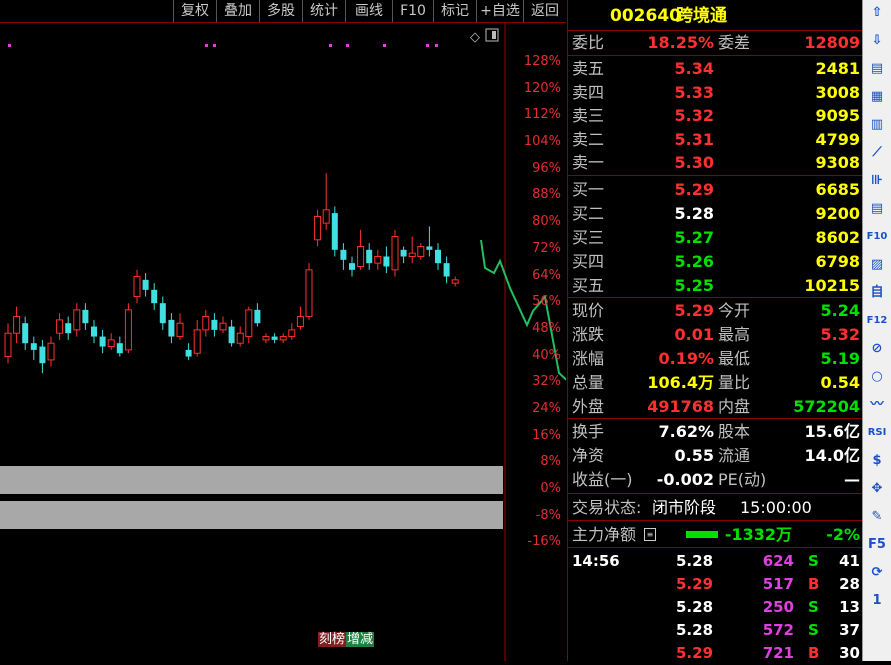 Image resolution: width=891 pixels, height=665 pixels. Describe the element at coordinates (680, 42) in the screenshot. I see `ratio-value: 18.25%` at that location.